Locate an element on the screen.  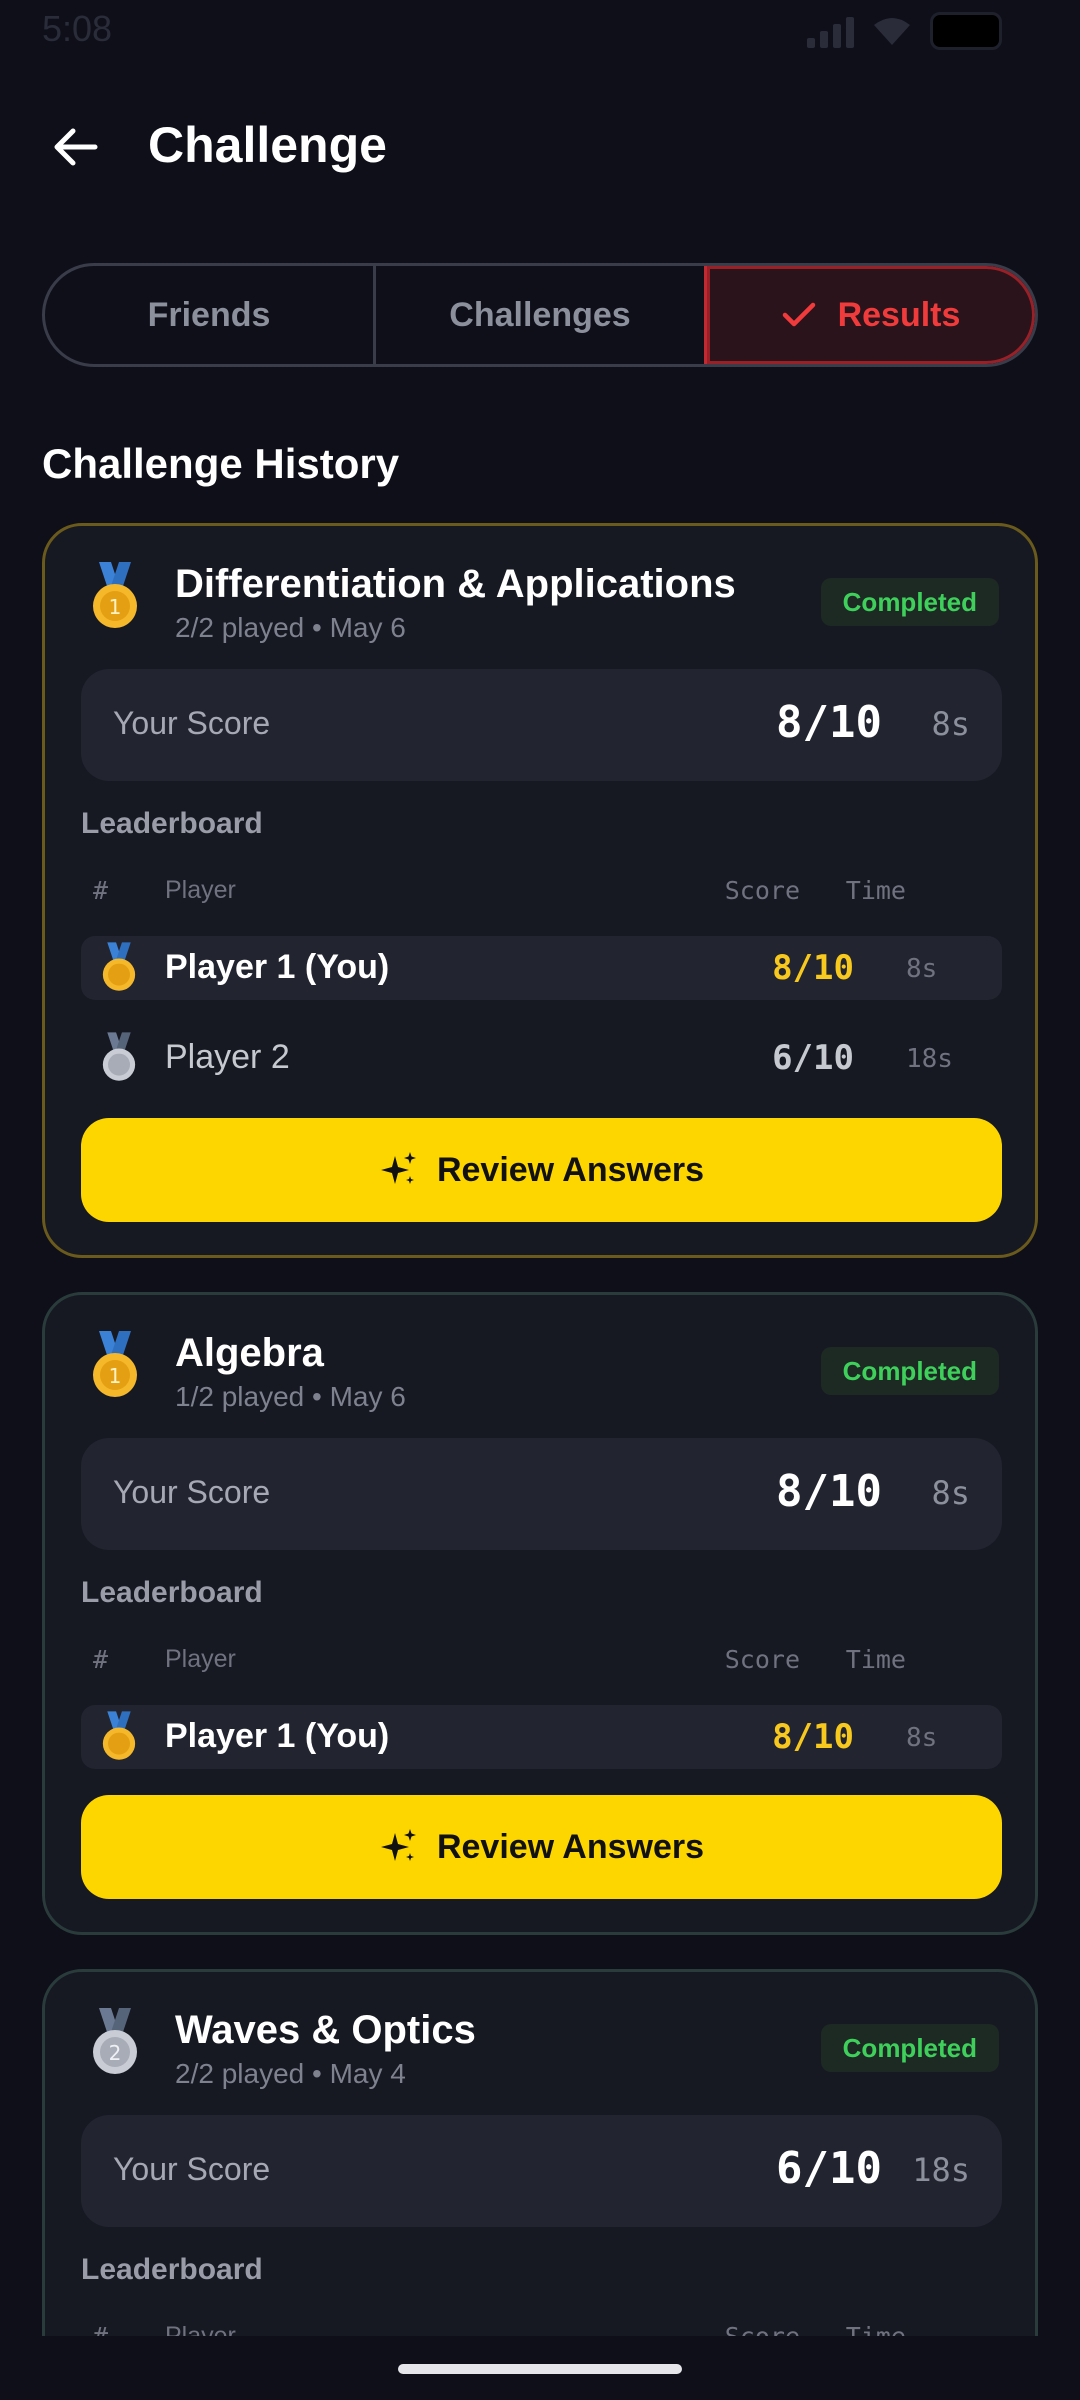
status-bar: 5:08 is located at coordinates (540, 30).